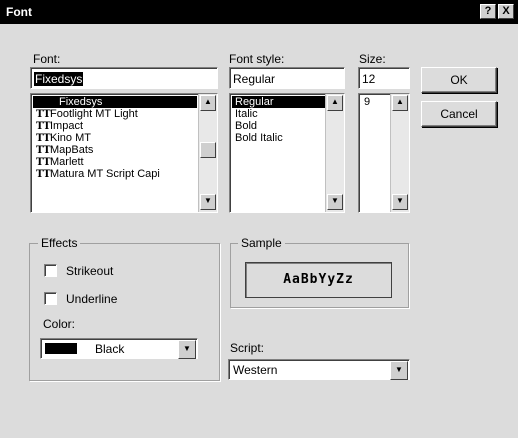  Describe the element at coordinates (506, 11) in the screenshot. I see `close-button: X` at that location.